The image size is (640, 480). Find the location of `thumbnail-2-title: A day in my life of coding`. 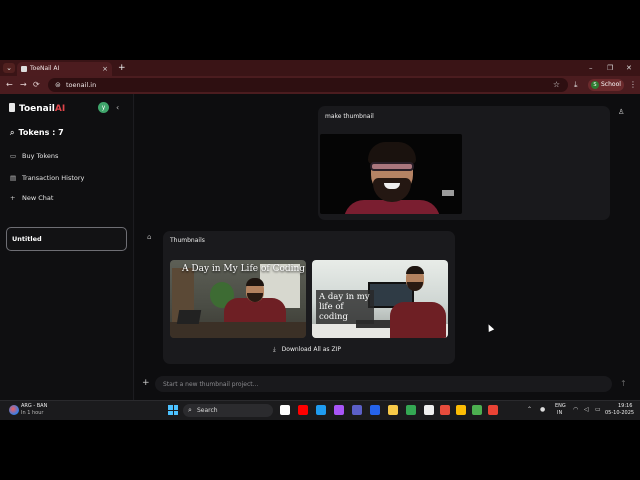

thumbnail-2-title: A day in my life of coding is located at coordinates (345, 307).